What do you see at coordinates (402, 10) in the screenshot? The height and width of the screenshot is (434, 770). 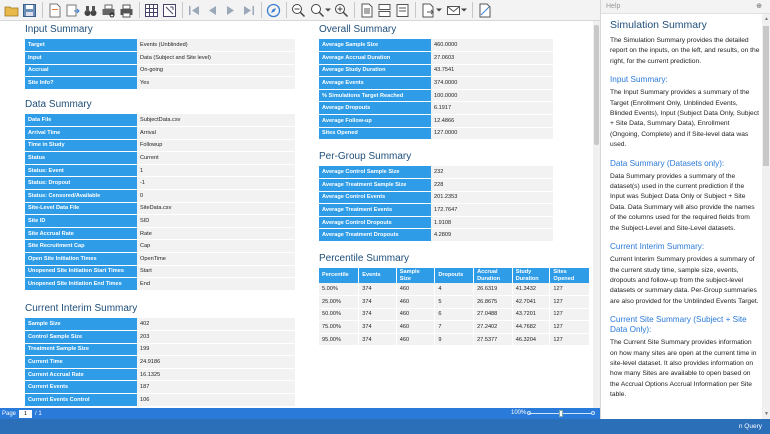 I see `single-page-icon` at bounding box center [402, 10].